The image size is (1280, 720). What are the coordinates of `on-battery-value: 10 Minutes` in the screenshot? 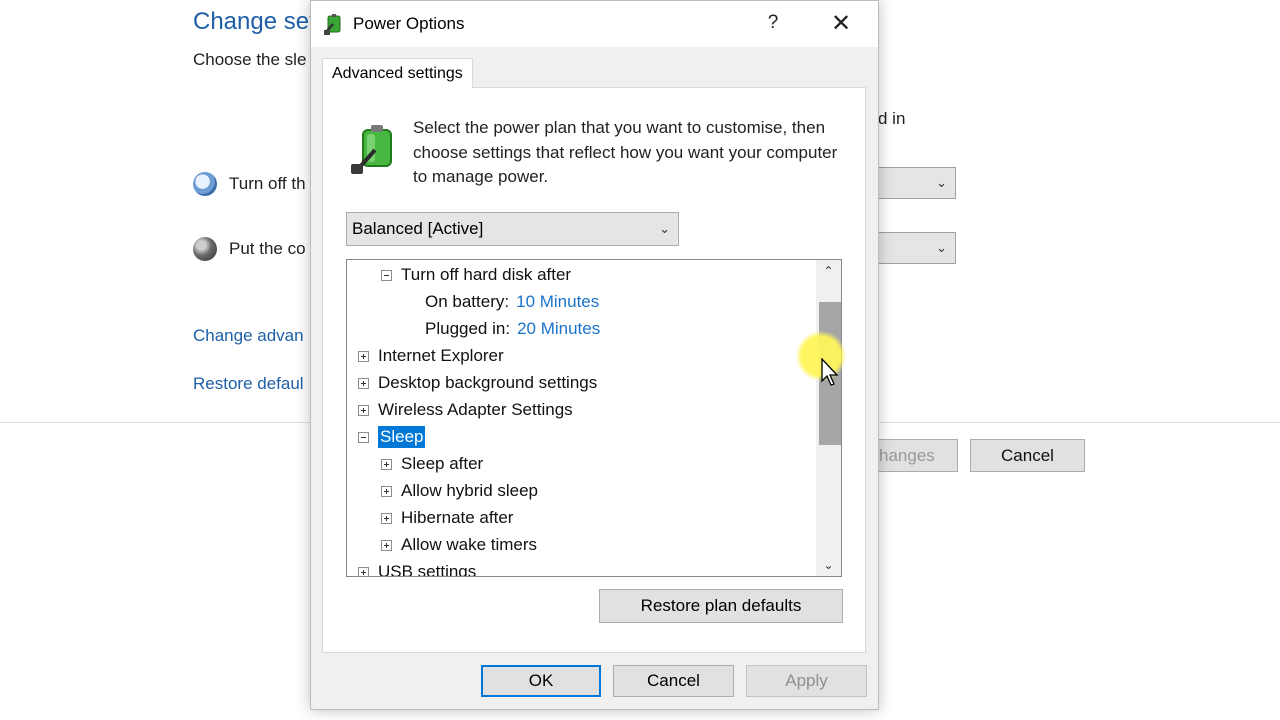 It's located at (557, 302).